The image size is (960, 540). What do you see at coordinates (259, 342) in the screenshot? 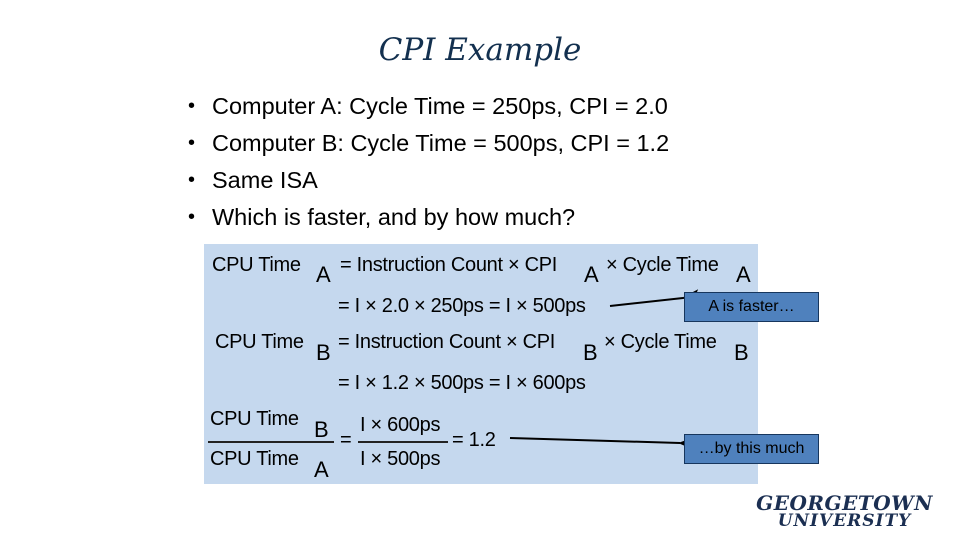
I see `formula-row3-lhs: CPU Time` at bounding box center [259, 342].